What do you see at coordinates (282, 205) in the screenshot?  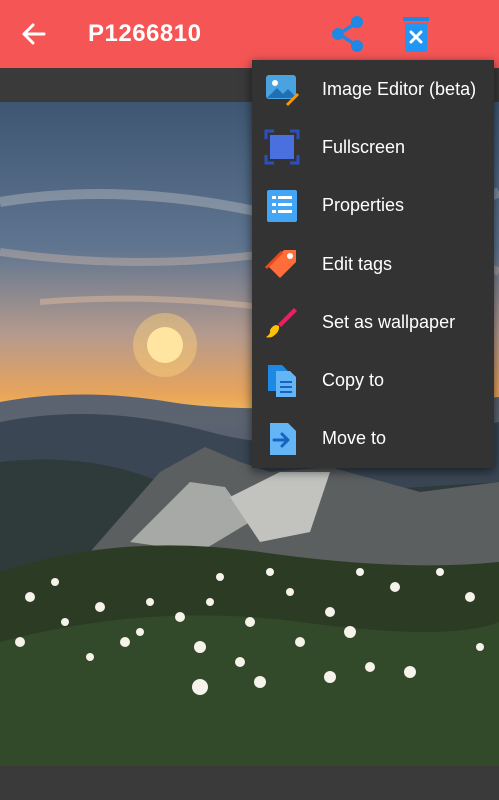 I see `properties-icon` at bounding box center [282, 205].